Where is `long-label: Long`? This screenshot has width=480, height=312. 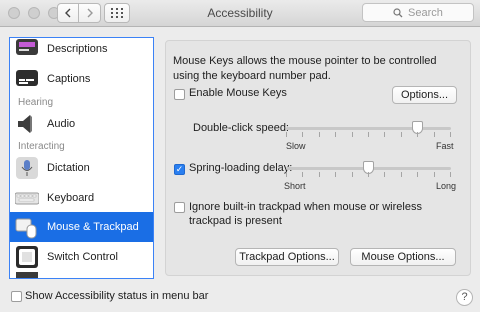 long-label: Long is located at coordinates (446, 186).